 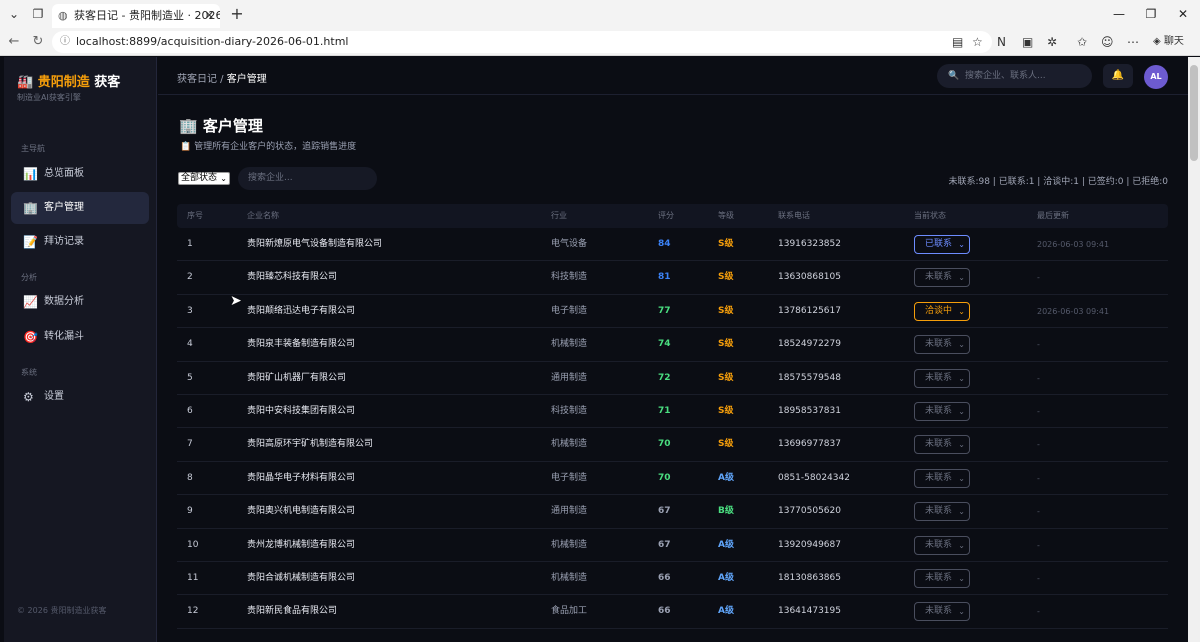 What do you see at coordinates (204, 178) in the screenshot?
I see `status-filter-select: 全部状态 ⌄` at bounding box center [204, 178].